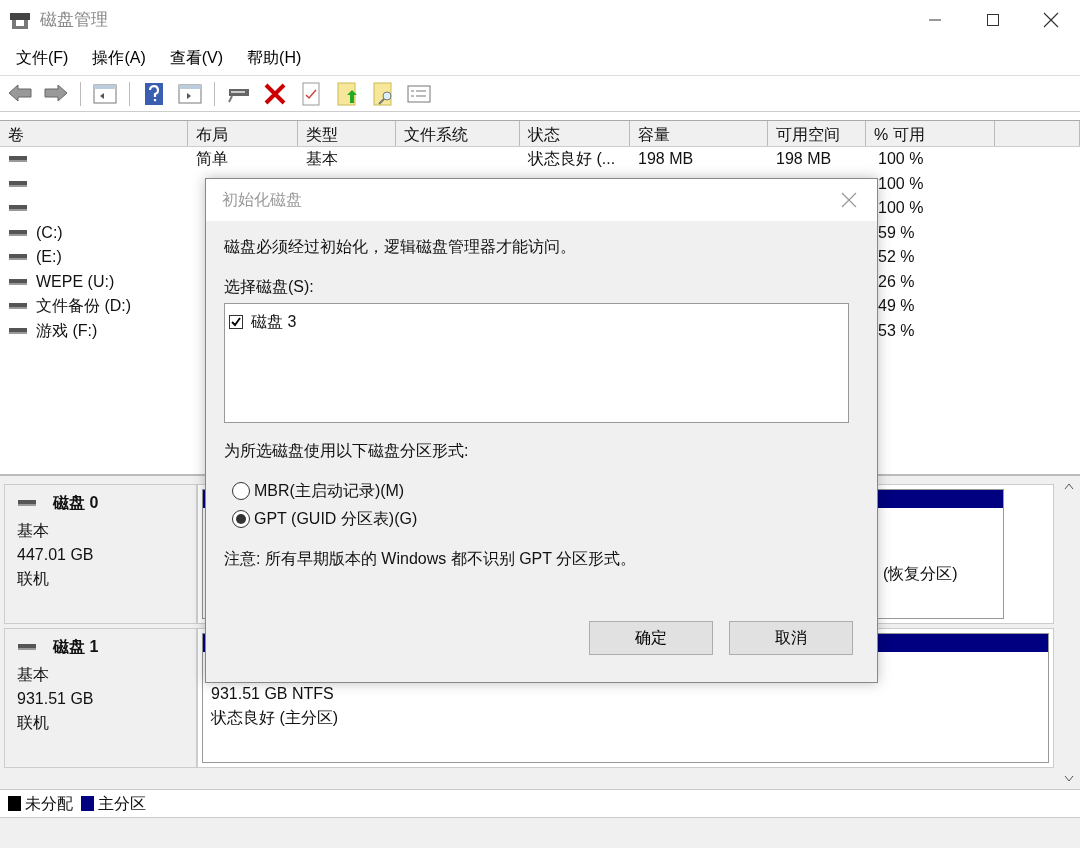 The width and height of the screenshot is (1080, 855). What do you see at coordinates (56, 699) in the screenshot?
I see `disk-size: 931.51 GB` at bounding box center [56, 699].